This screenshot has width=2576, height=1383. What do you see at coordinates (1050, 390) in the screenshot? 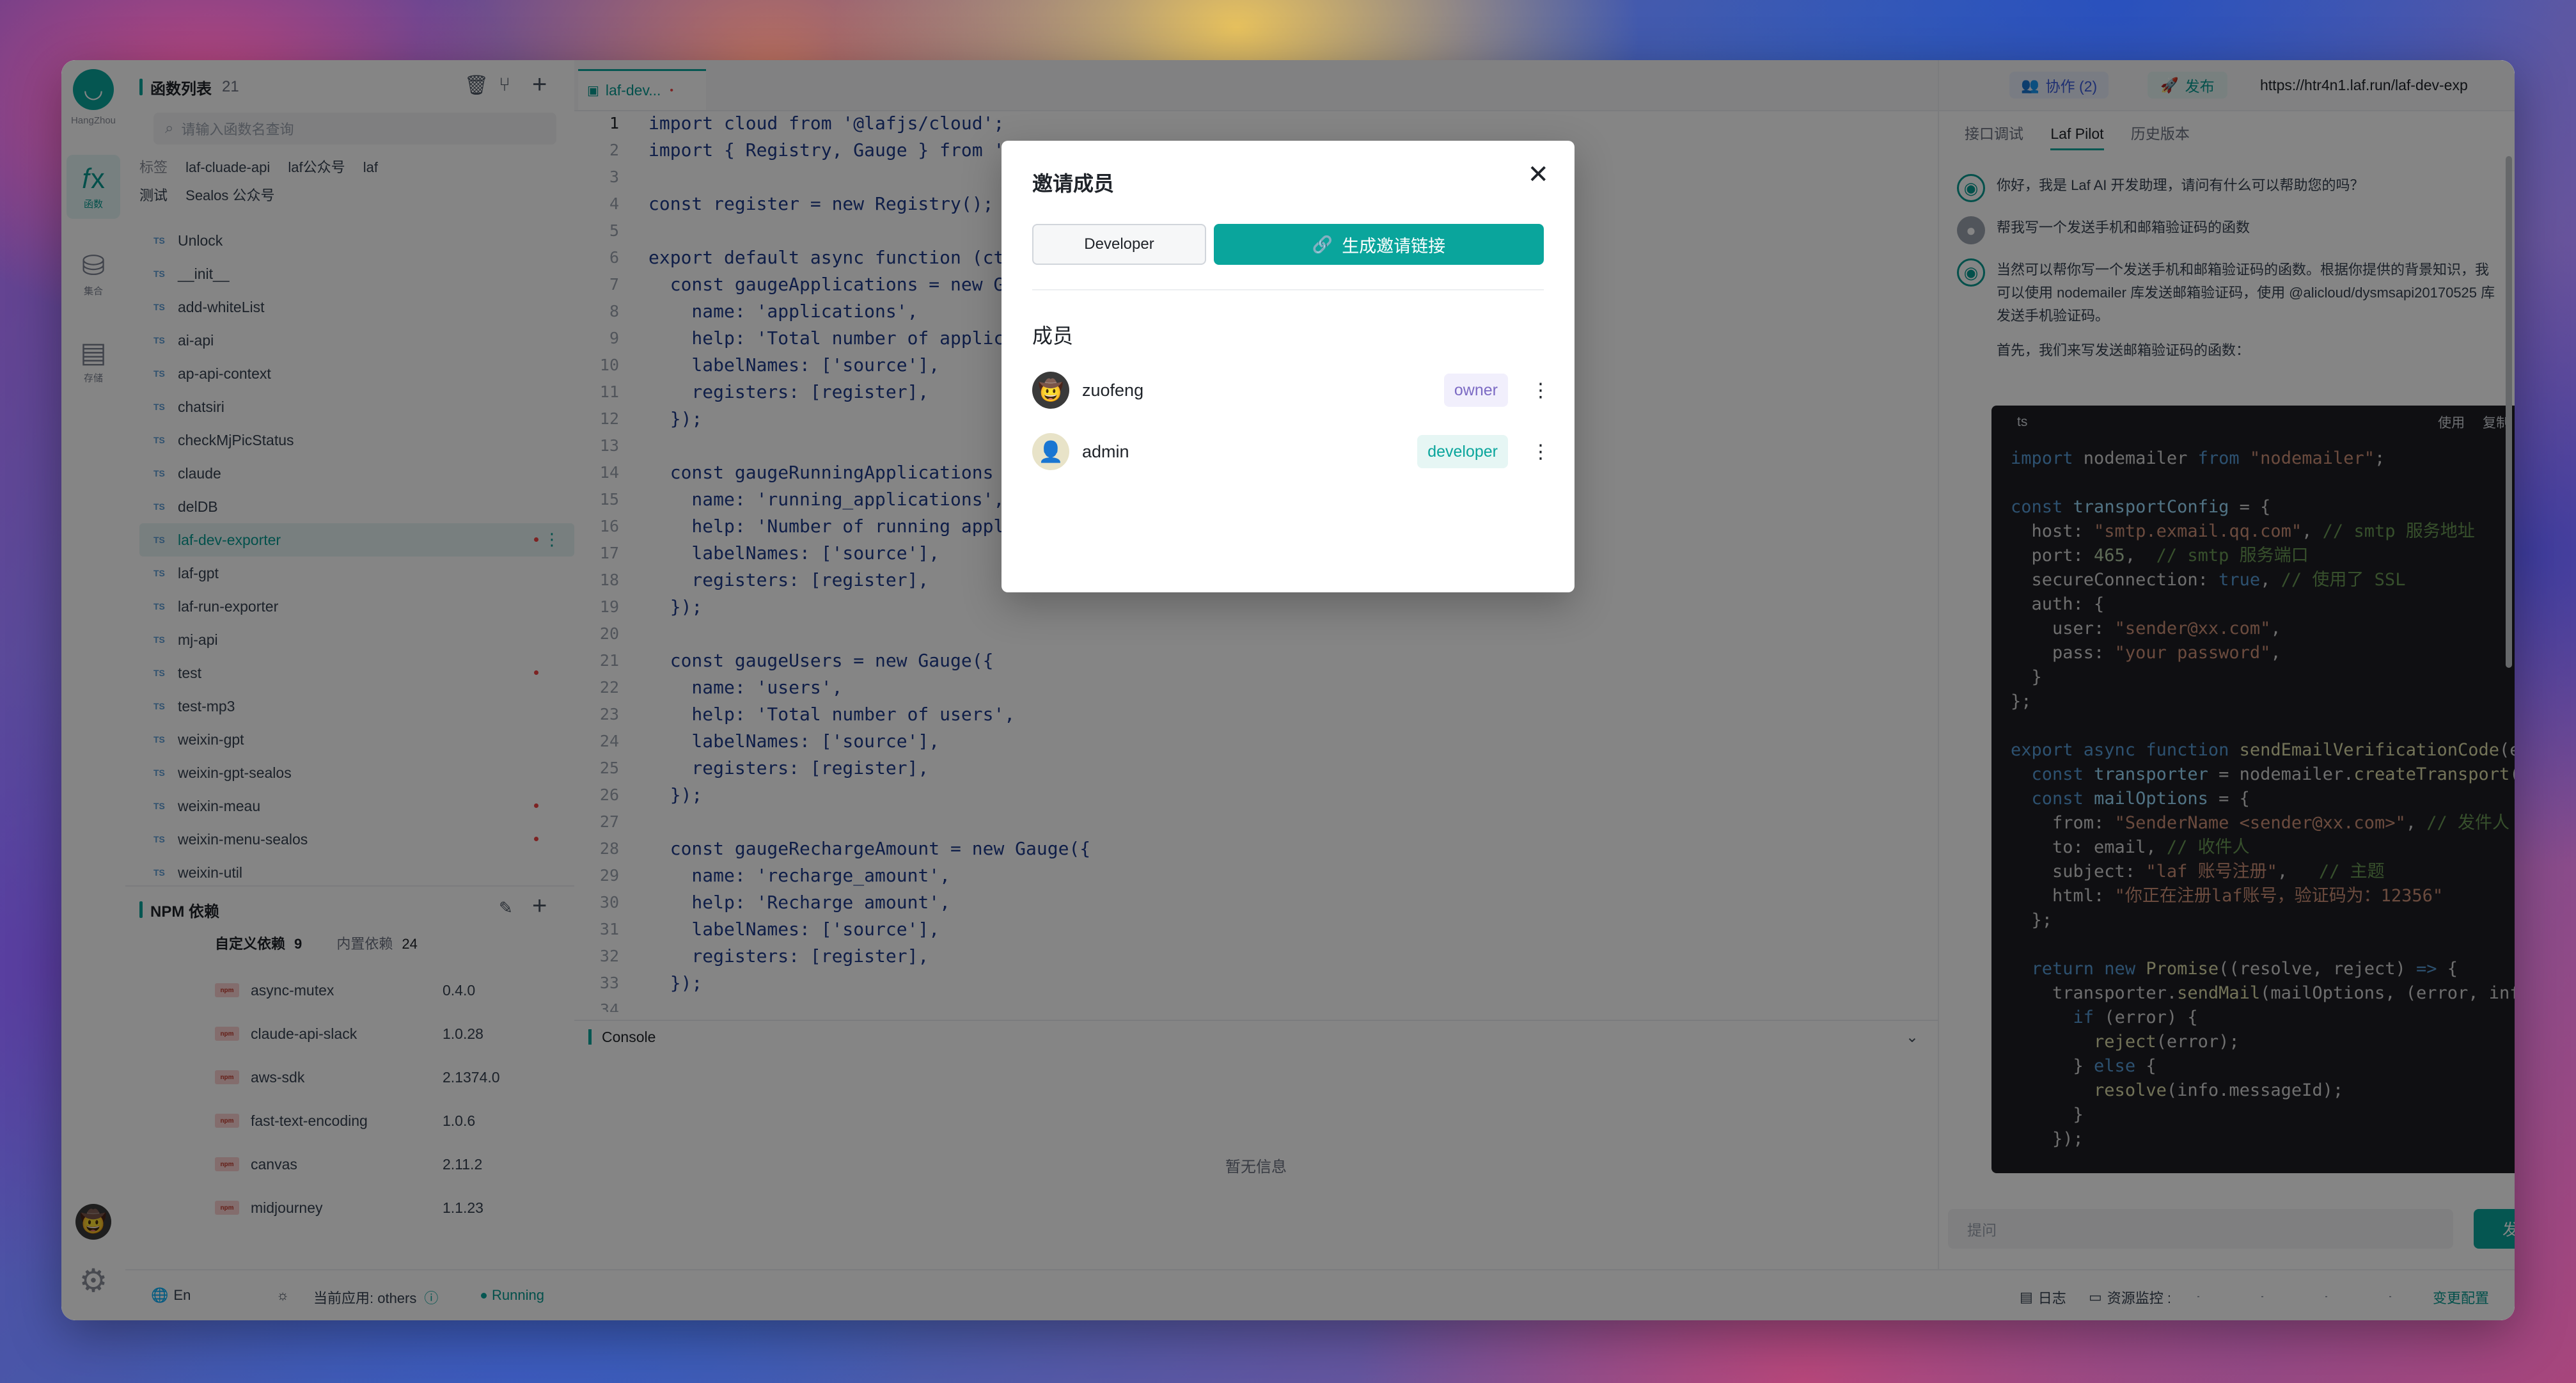
I see `avatar: 🤠` at bounding box center [1050, 390].